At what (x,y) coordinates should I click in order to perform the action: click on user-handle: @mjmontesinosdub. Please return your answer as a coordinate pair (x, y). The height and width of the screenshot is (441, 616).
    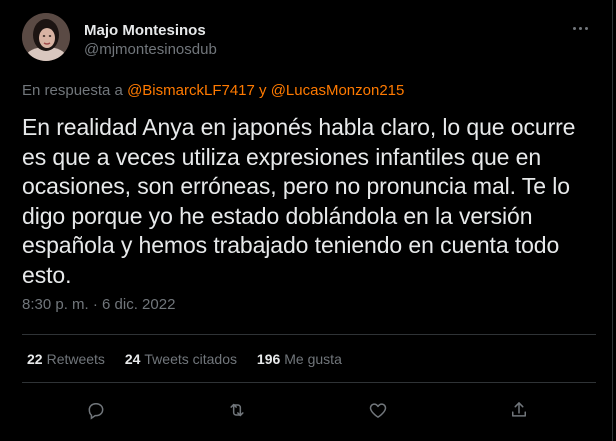
    Looking at the image, I should click on (150, 49).